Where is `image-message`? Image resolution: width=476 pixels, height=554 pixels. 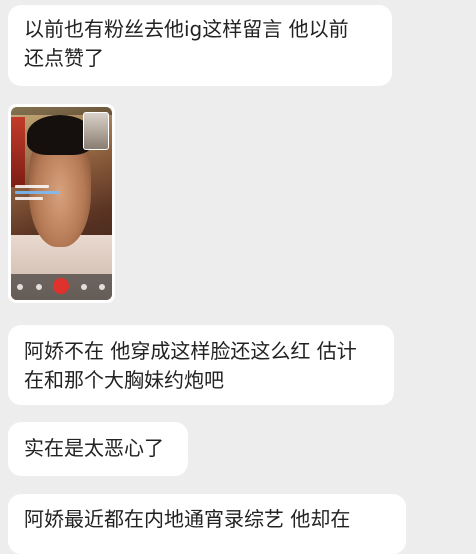
image-message is located at coordinates (61, 203).